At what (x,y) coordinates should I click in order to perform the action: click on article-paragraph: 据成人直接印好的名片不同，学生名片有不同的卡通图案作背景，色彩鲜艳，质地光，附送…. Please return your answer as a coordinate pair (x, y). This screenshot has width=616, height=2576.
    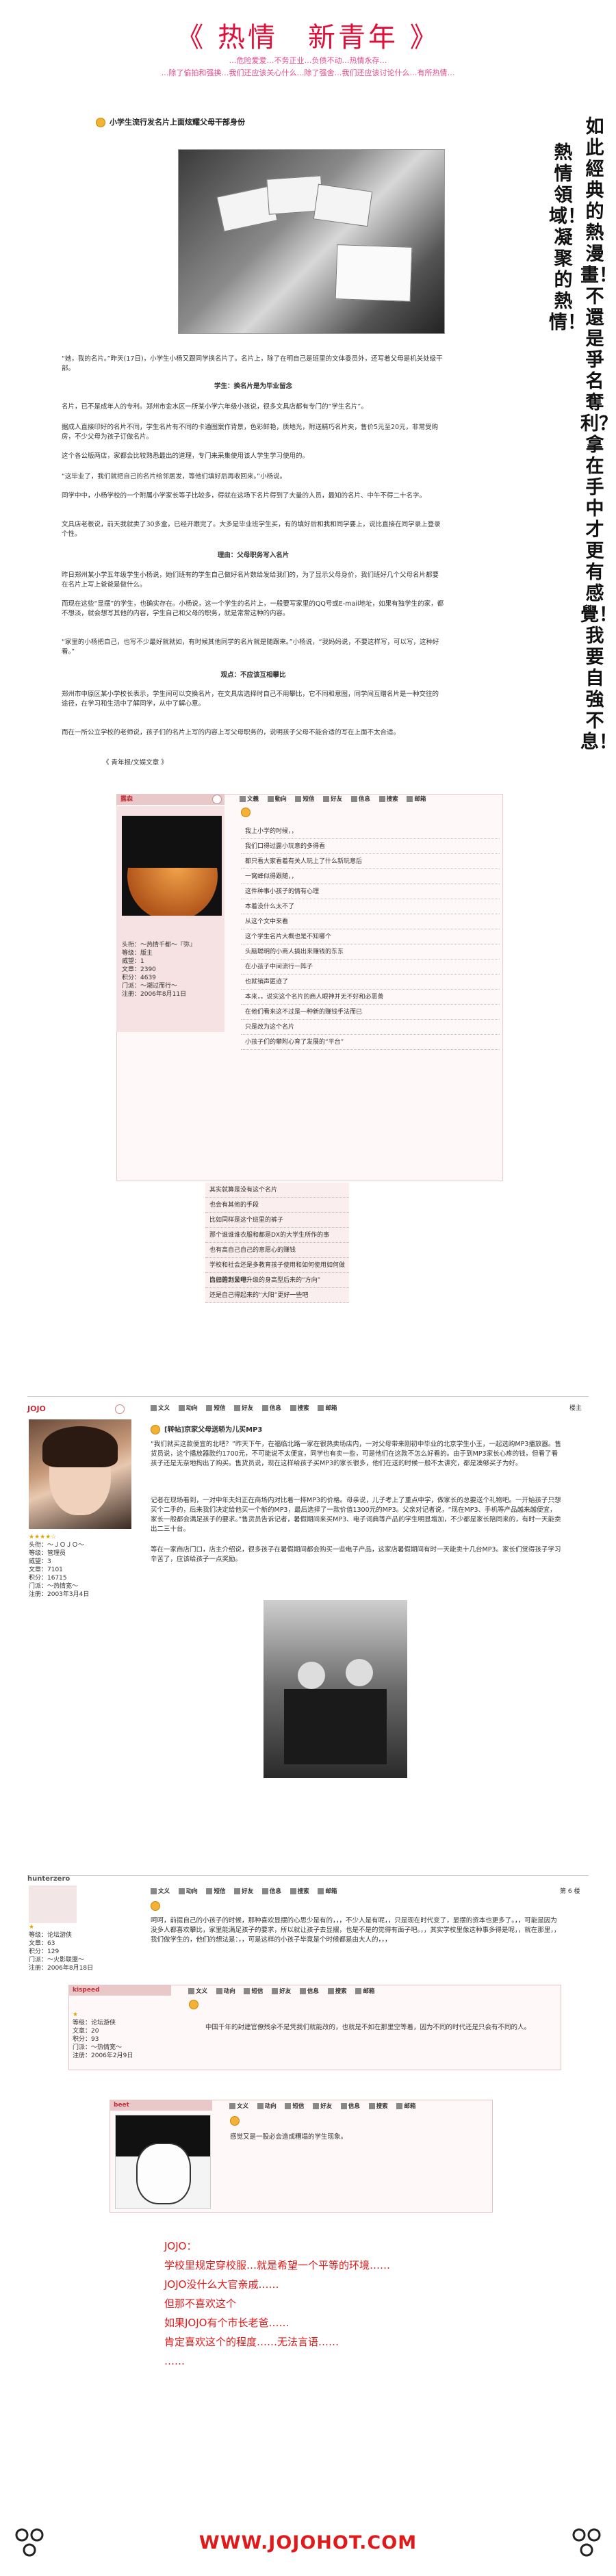
    Looking at the image, I should click on (250, 432).